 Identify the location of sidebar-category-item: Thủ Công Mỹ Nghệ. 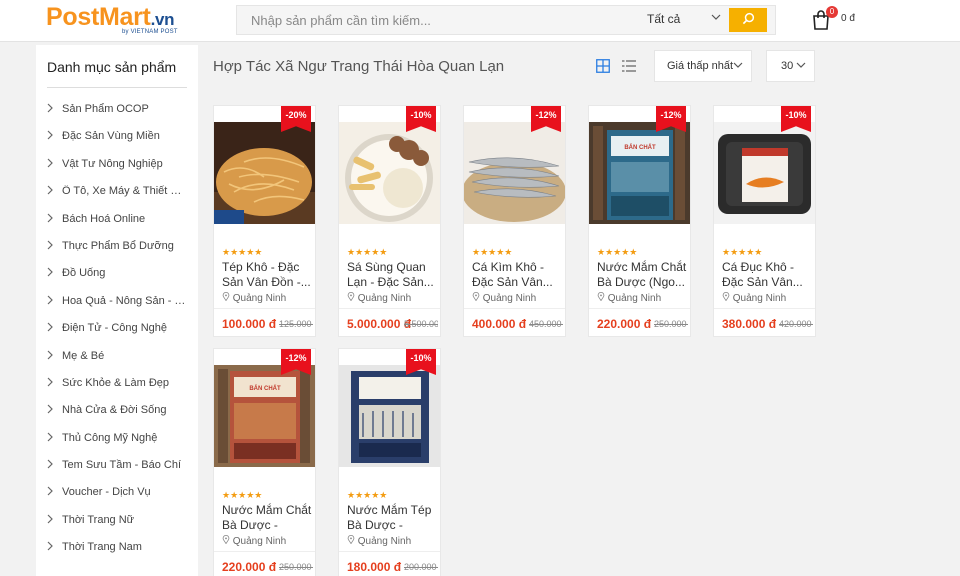
(117, 443).